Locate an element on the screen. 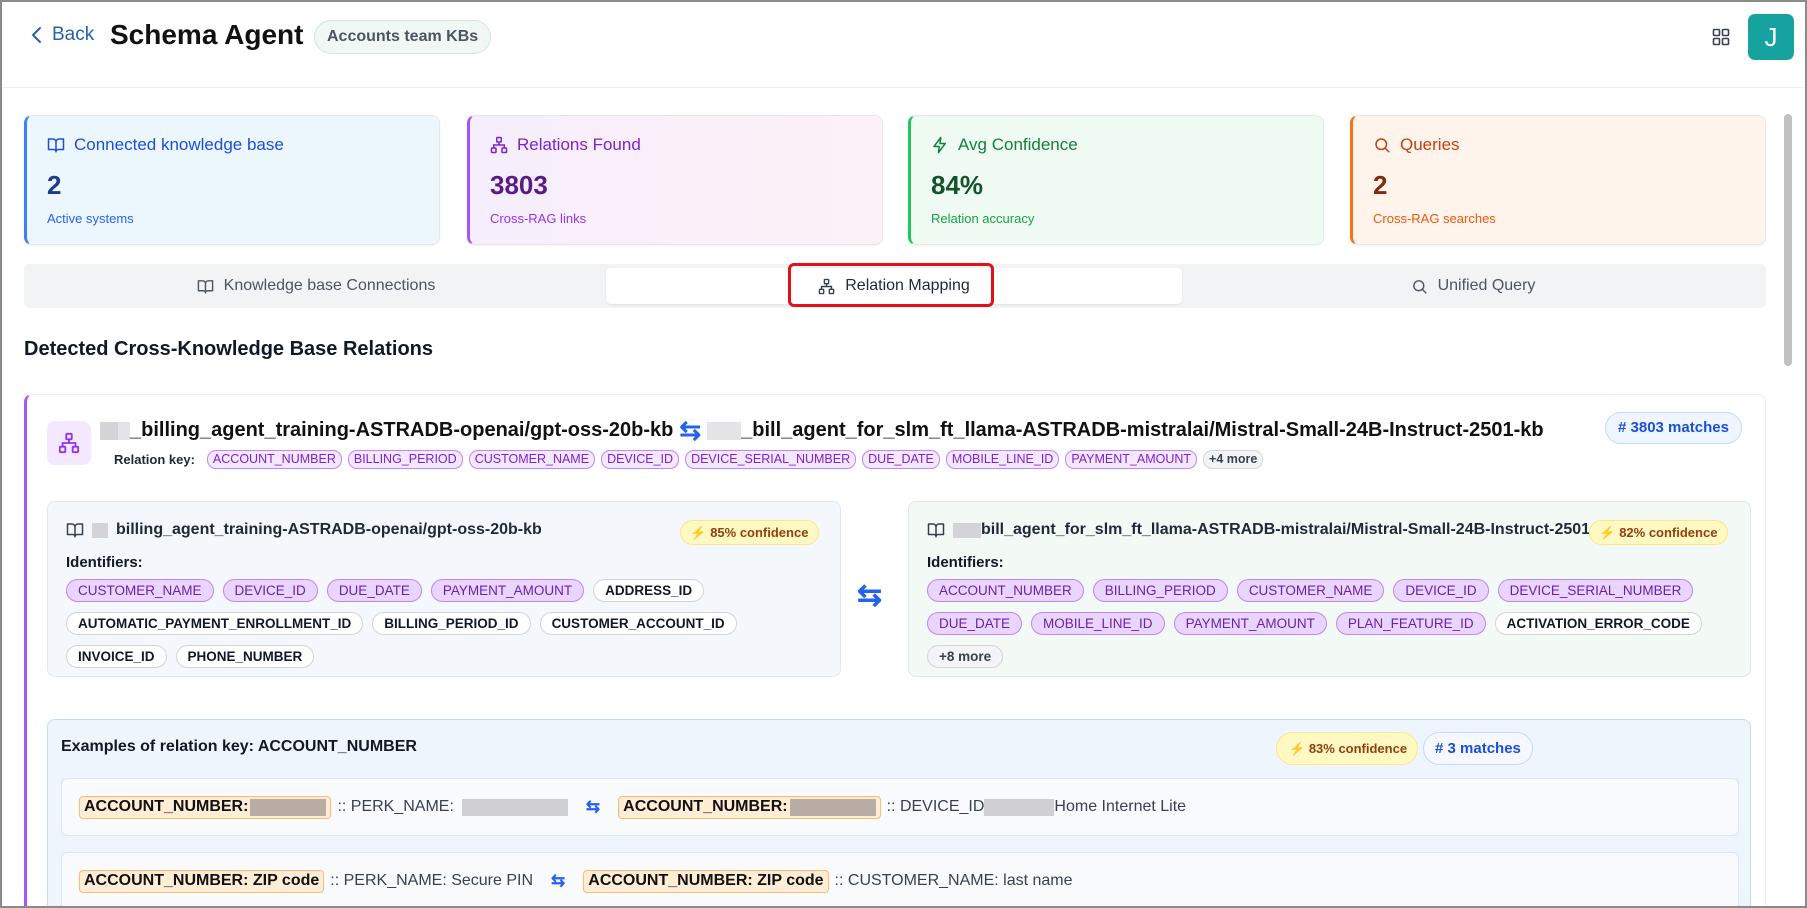  chevron-left-icon is located at coordinates (36, 35).